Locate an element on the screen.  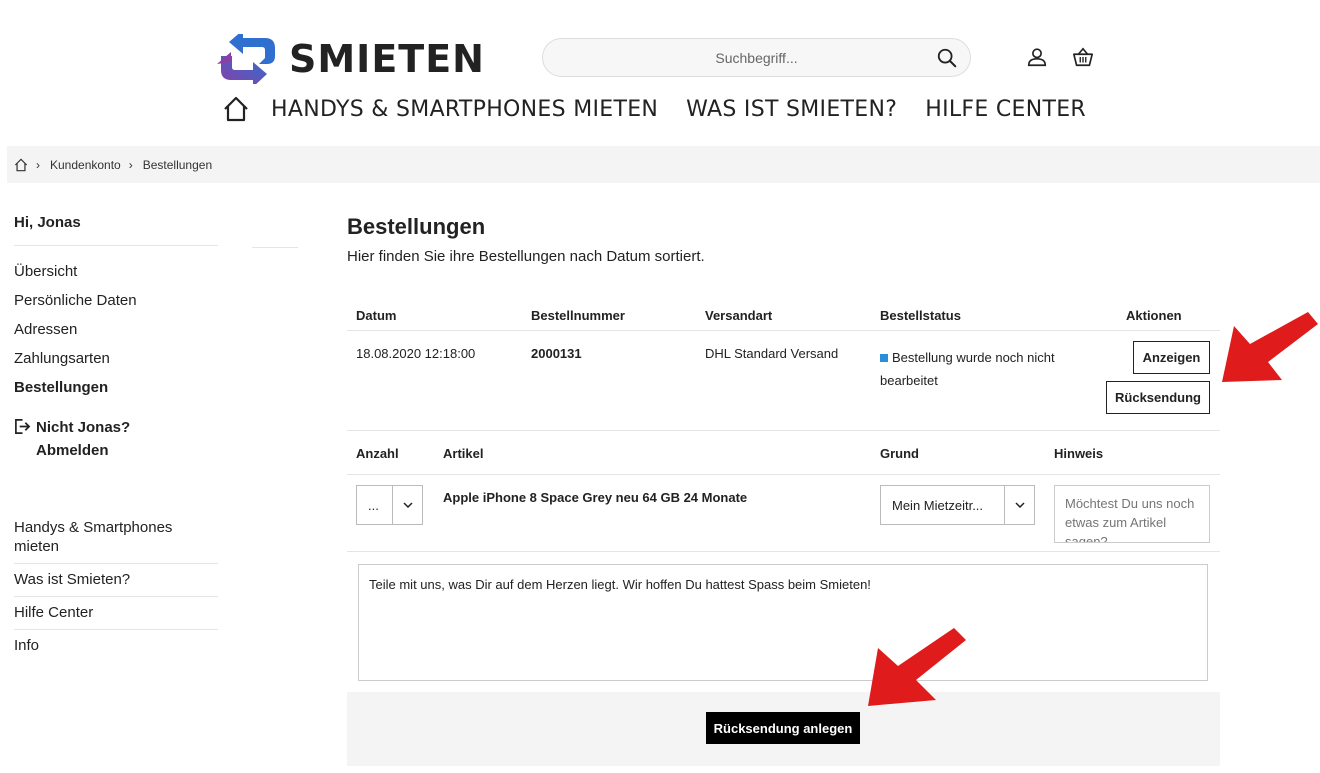
breadcrumb-item-bestellungen: Bestellungen is located at coordinates (177, 165).